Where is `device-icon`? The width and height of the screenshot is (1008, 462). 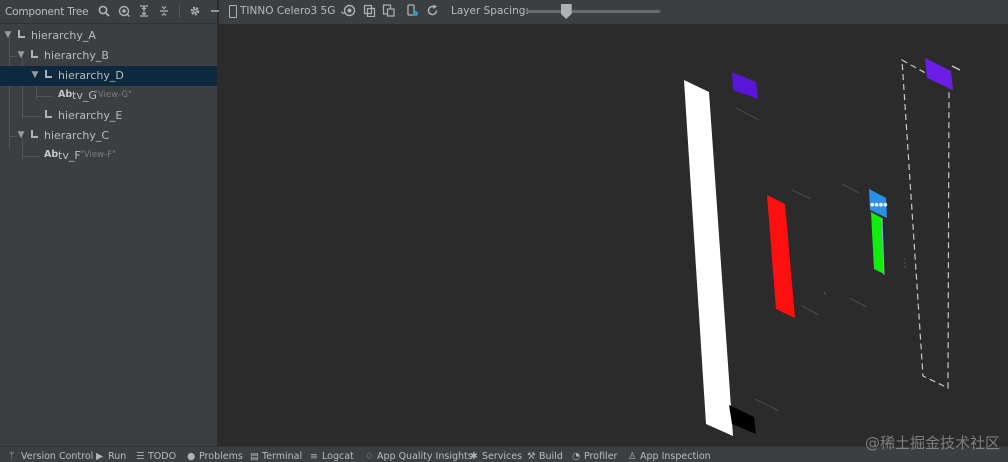
device-icon is located at coordinates (233, 11).